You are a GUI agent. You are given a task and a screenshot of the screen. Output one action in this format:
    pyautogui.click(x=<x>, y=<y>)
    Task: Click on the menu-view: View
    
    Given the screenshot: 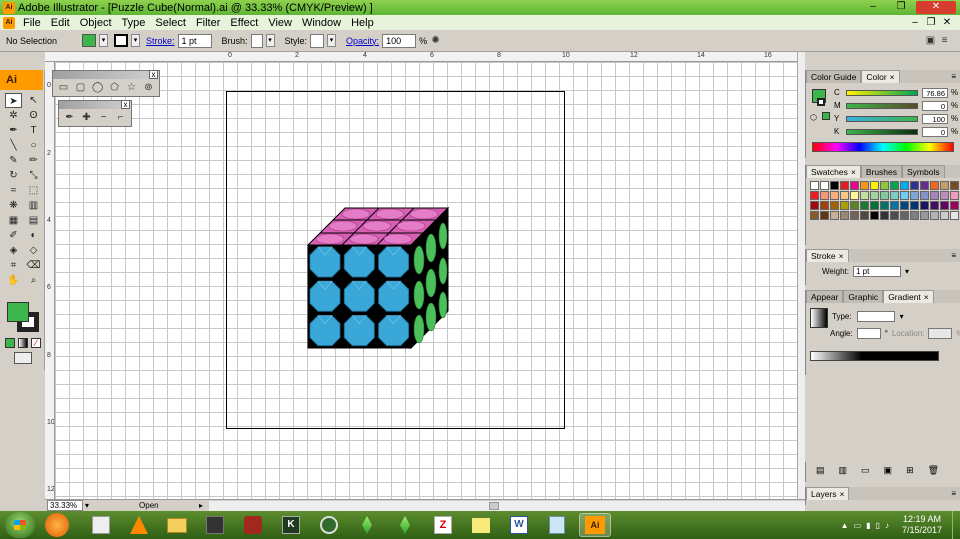 What is the action you would take?
    pyautogui.click(x=280, y=23)
    